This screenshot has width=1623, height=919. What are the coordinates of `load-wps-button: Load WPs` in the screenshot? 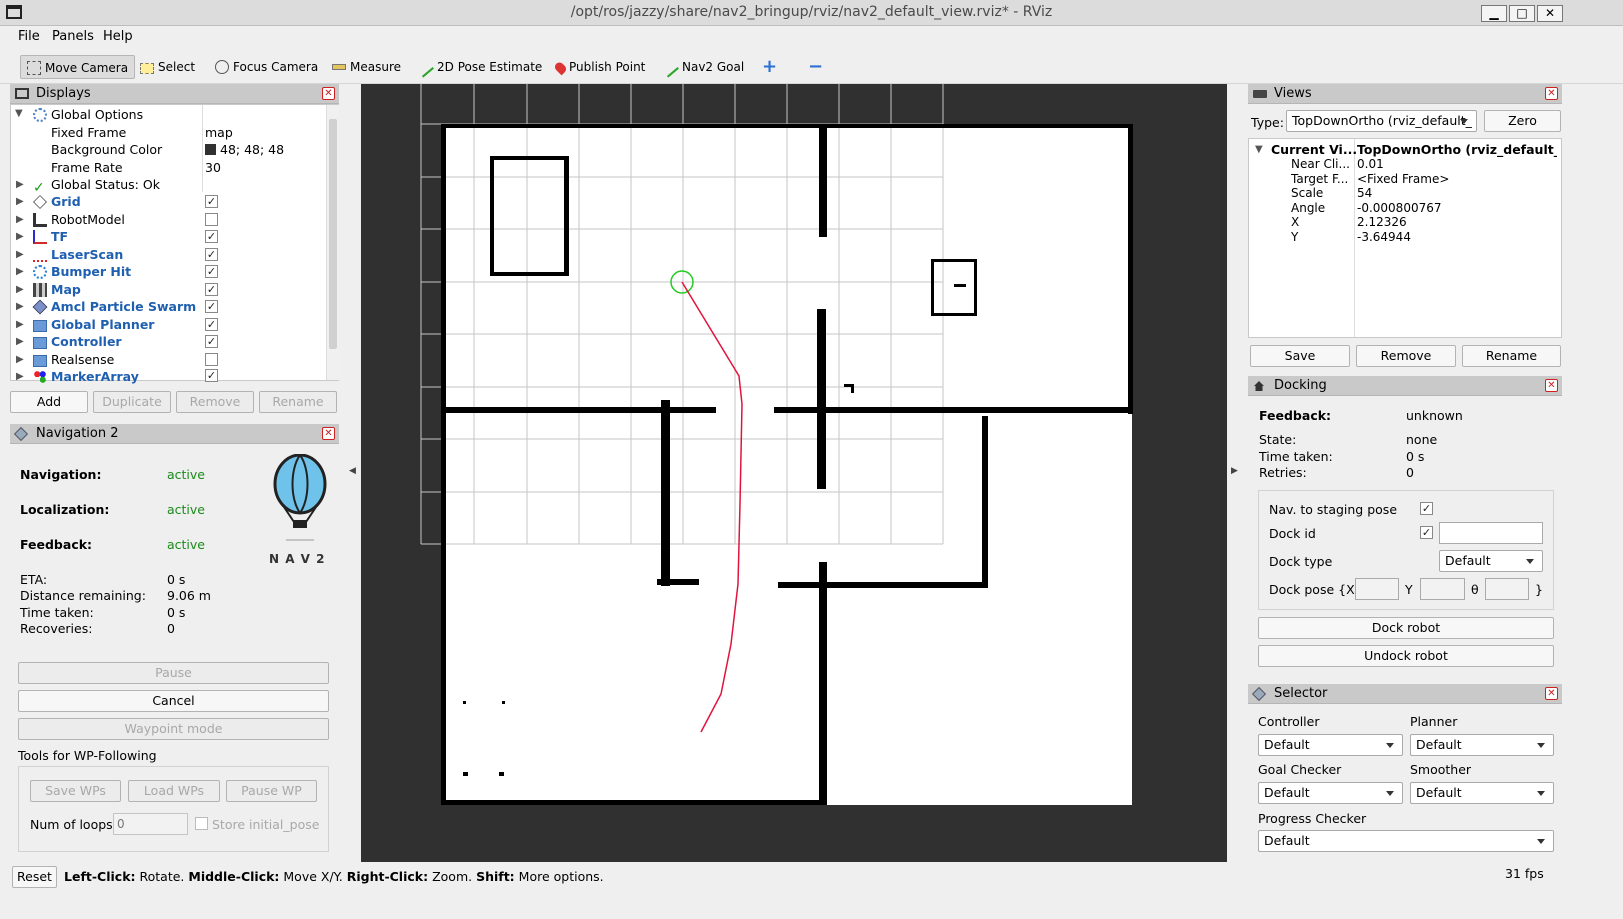 It's located at (174, 791).